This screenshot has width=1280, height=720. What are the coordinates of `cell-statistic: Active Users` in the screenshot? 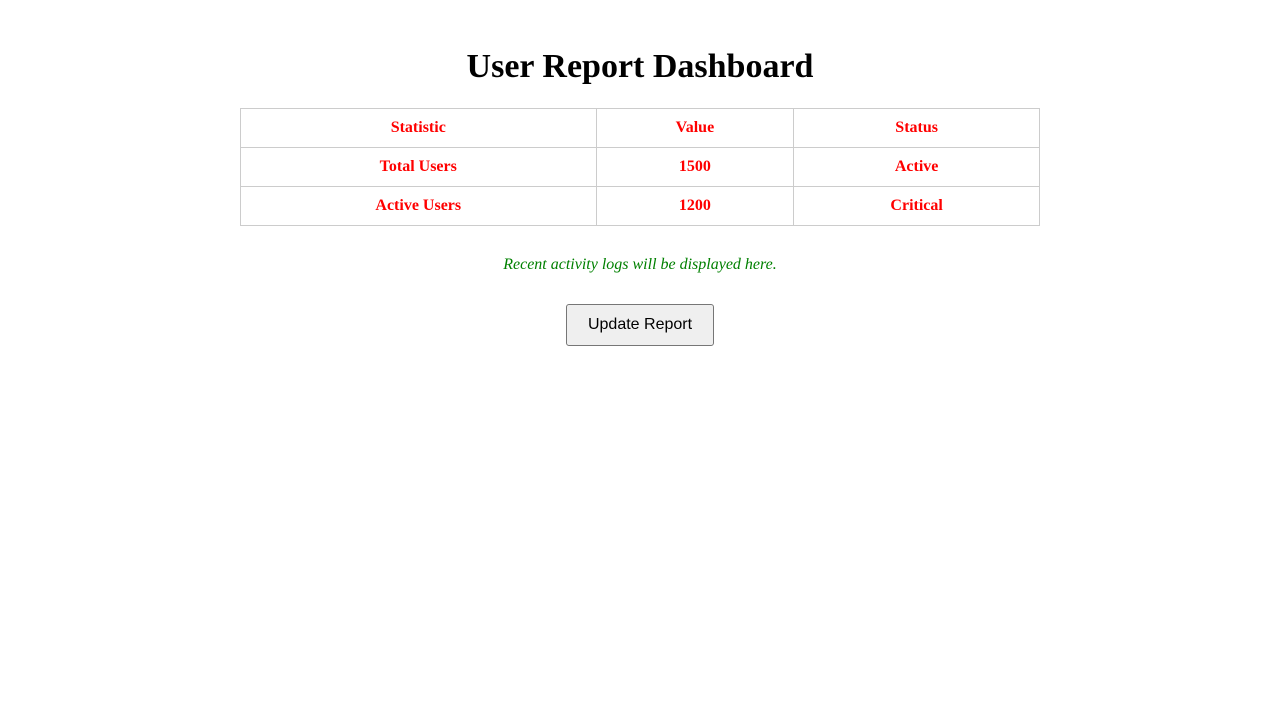 It's located at (418, 206).